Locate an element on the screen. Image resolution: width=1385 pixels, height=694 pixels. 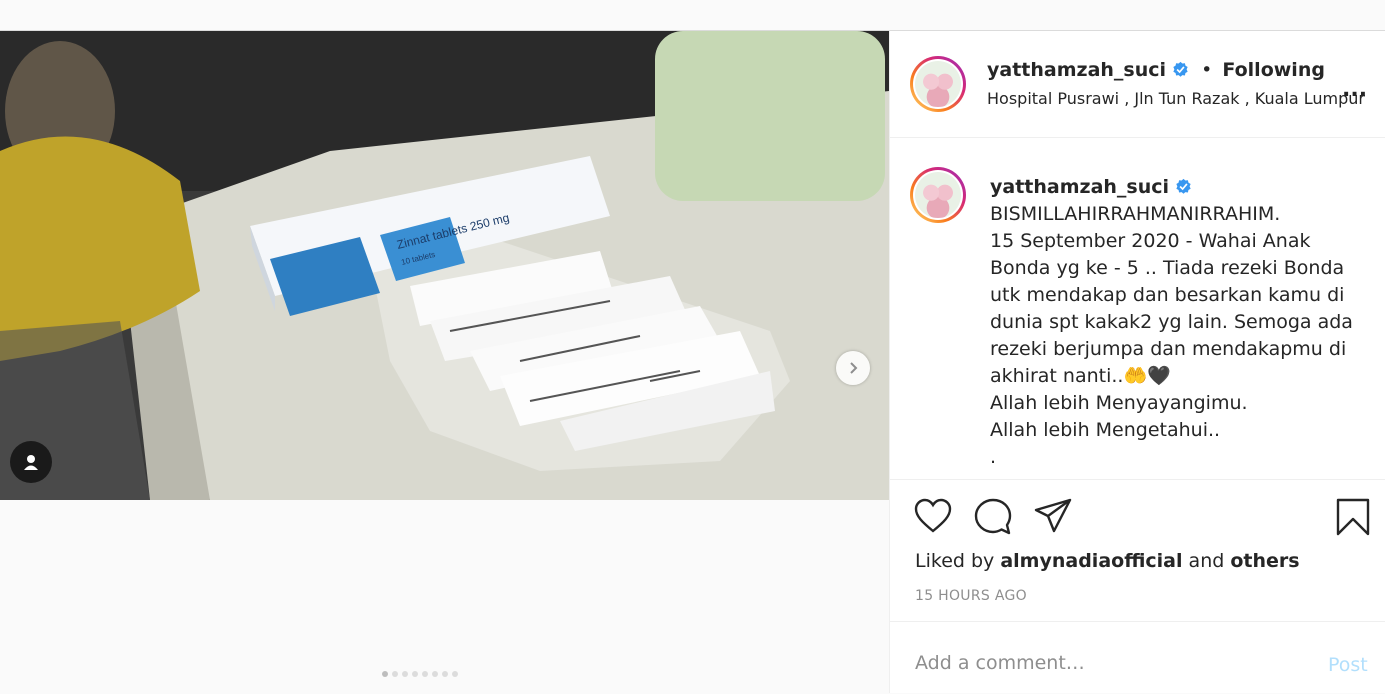
bookmark-icon is located at coordinates (1353, 517).